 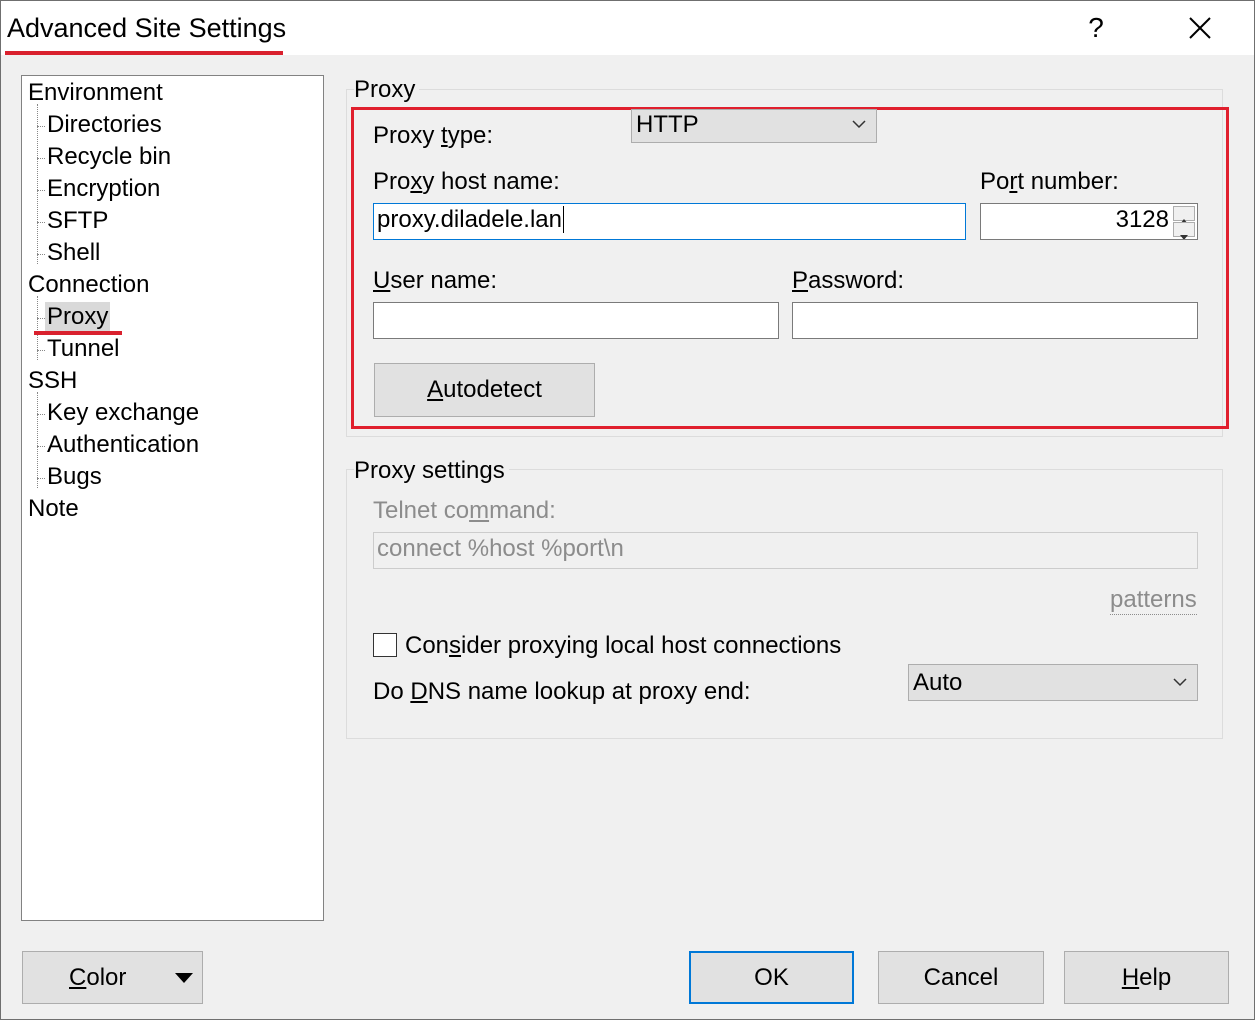 What do you see at coordinates (576, 320) in the screenshot?
I see `user-name-input` at bounding box center [576, 320].